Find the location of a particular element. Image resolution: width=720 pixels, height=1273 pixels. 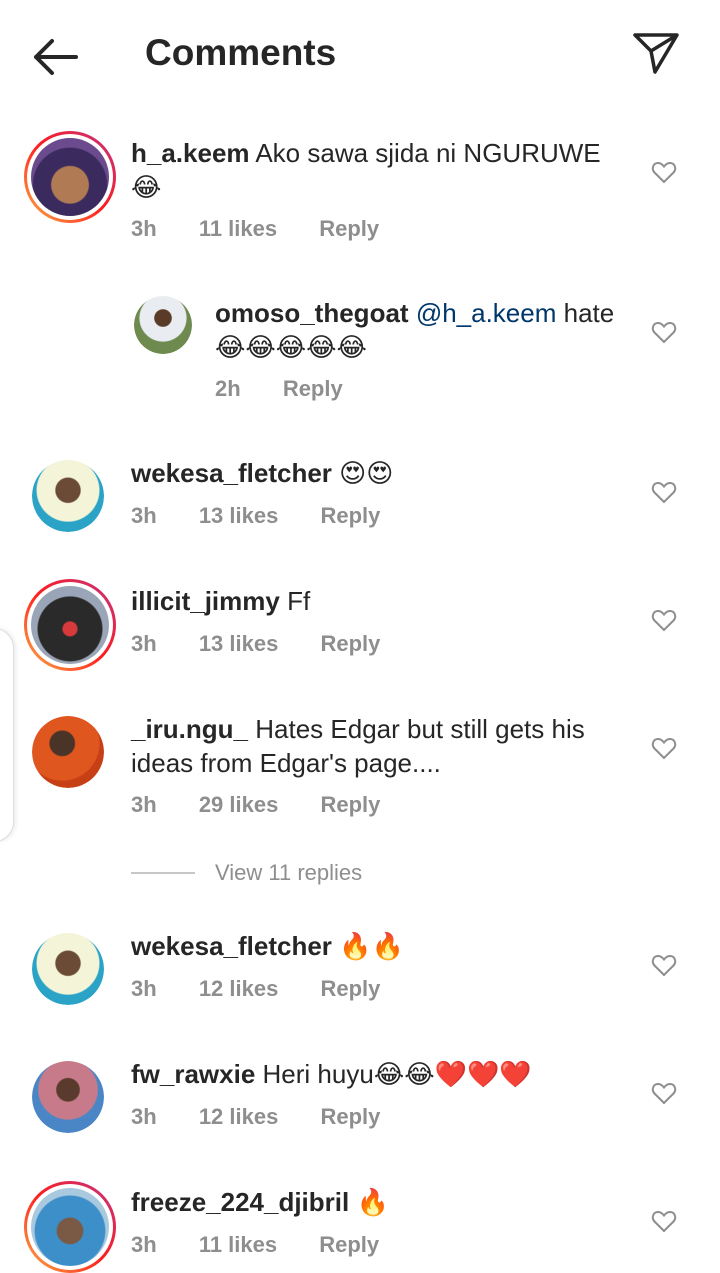

comment-username: illicit_jimmy is located at coordinates (205, 601).